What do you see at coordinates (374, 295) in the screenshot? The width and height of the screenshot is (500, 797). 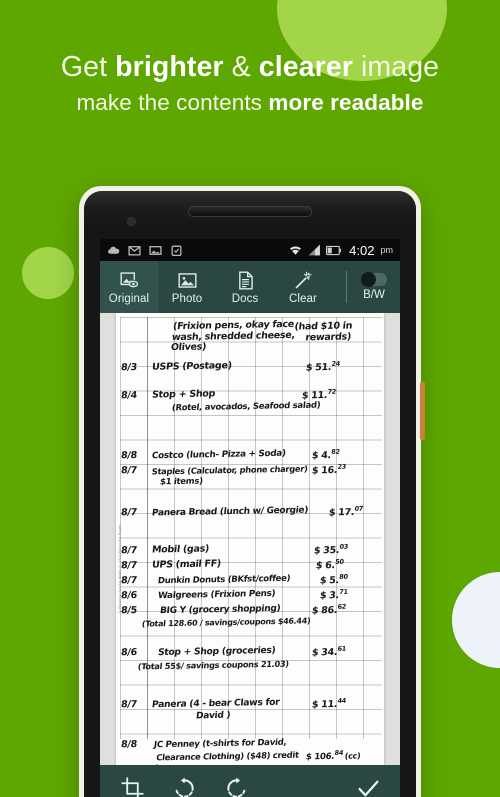 I see `bw-toggle-label: B/W` at bounding box center [374, 295].